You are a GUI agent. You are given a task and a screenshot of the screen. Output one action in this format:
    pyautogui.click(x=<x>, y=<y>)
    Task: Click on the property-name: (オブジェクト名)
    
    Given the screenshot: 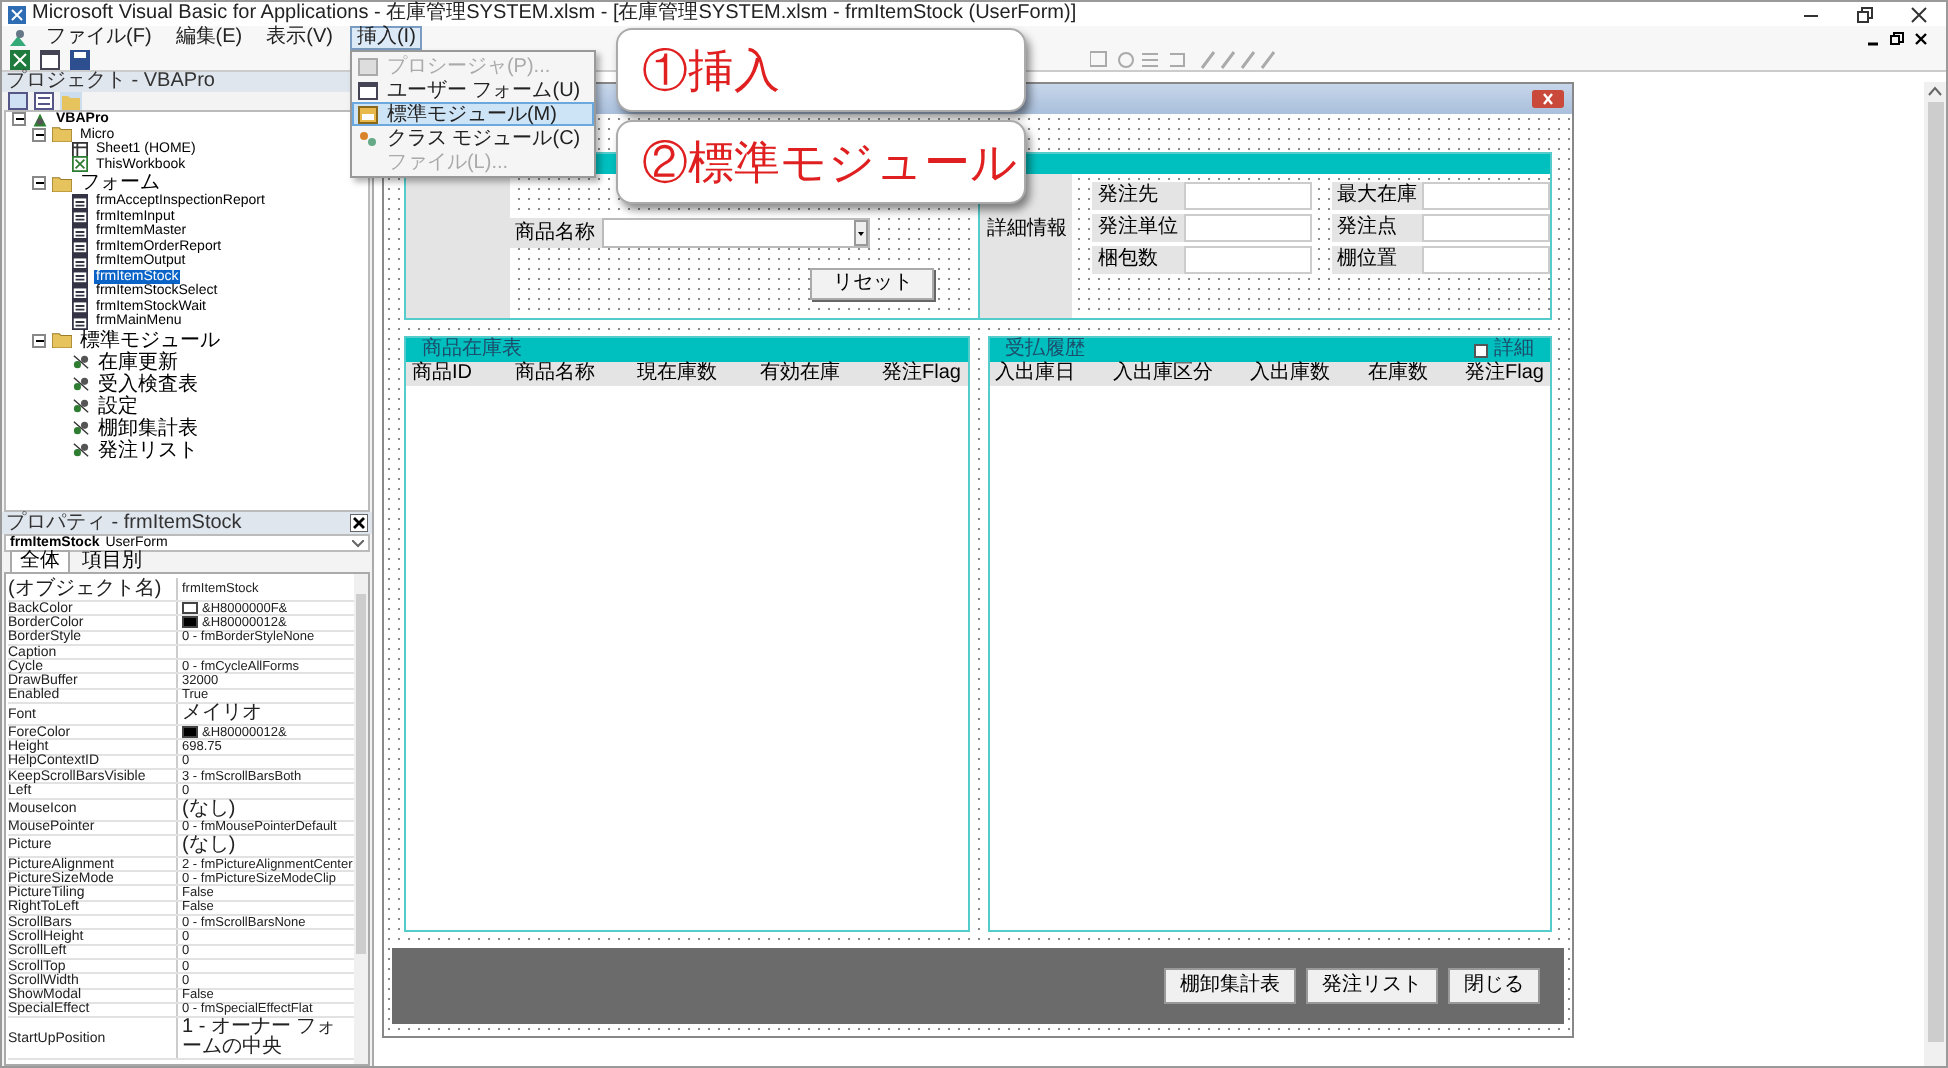 What is the action you would take?
    pyautogui.click(x=92, y=589)
    